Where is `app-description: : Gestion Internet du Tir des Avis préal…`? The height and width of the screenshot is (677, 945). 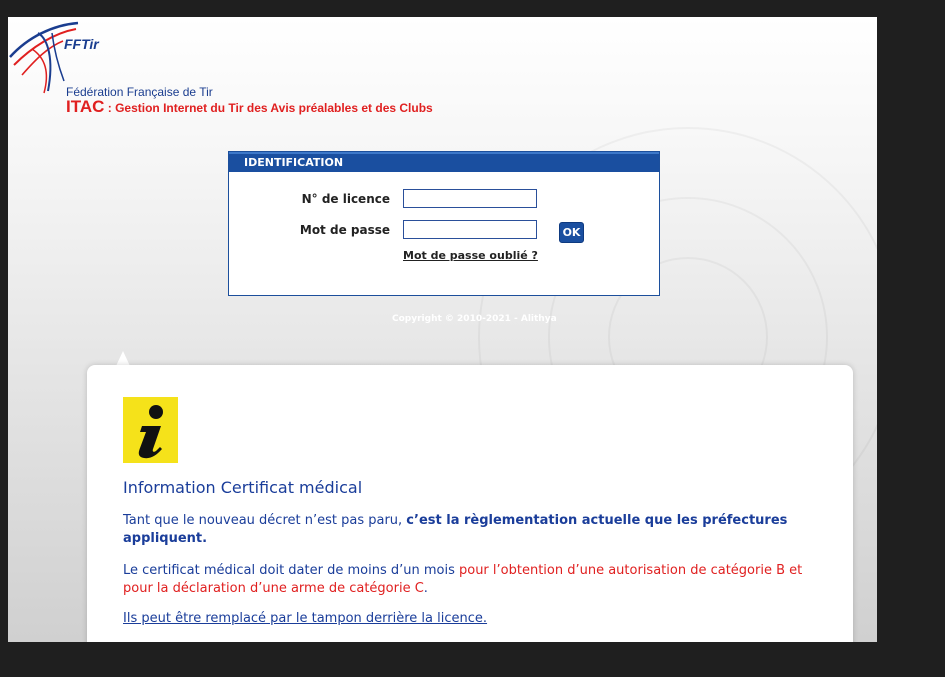 app-description: : Gestion Internet du Tir des Avis préal… is located at coordinates (268, 108).